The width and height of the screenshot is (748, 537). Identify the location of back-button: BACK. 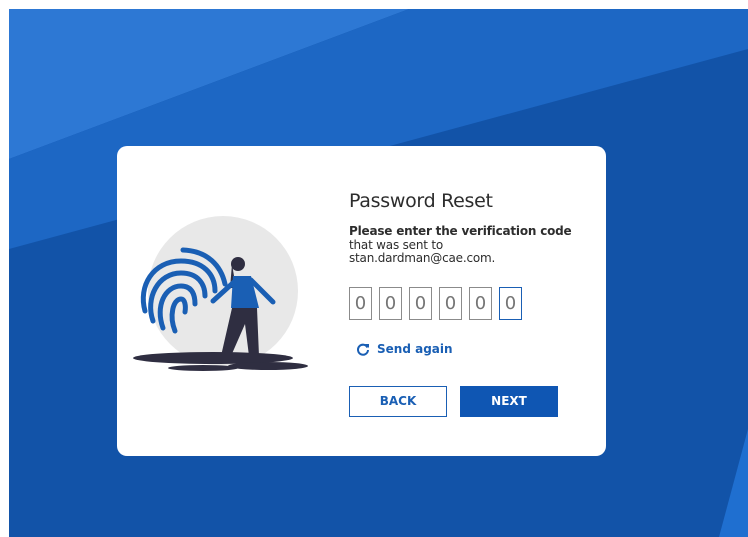
(398, 401).